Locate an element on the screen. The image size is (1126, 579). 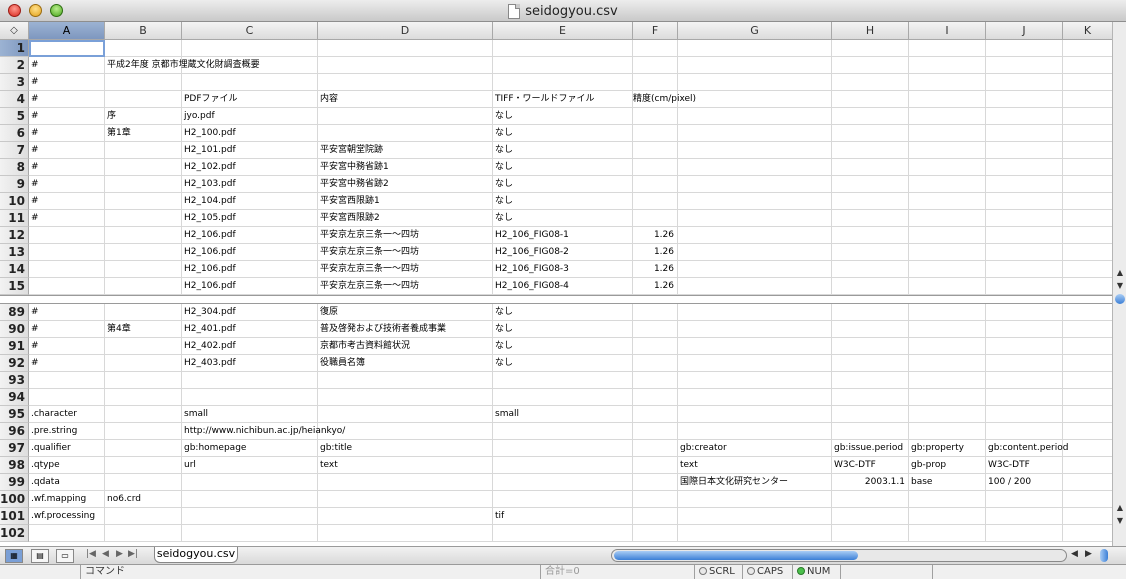
row-header-95: 95 is located at coordinates (14, 414).